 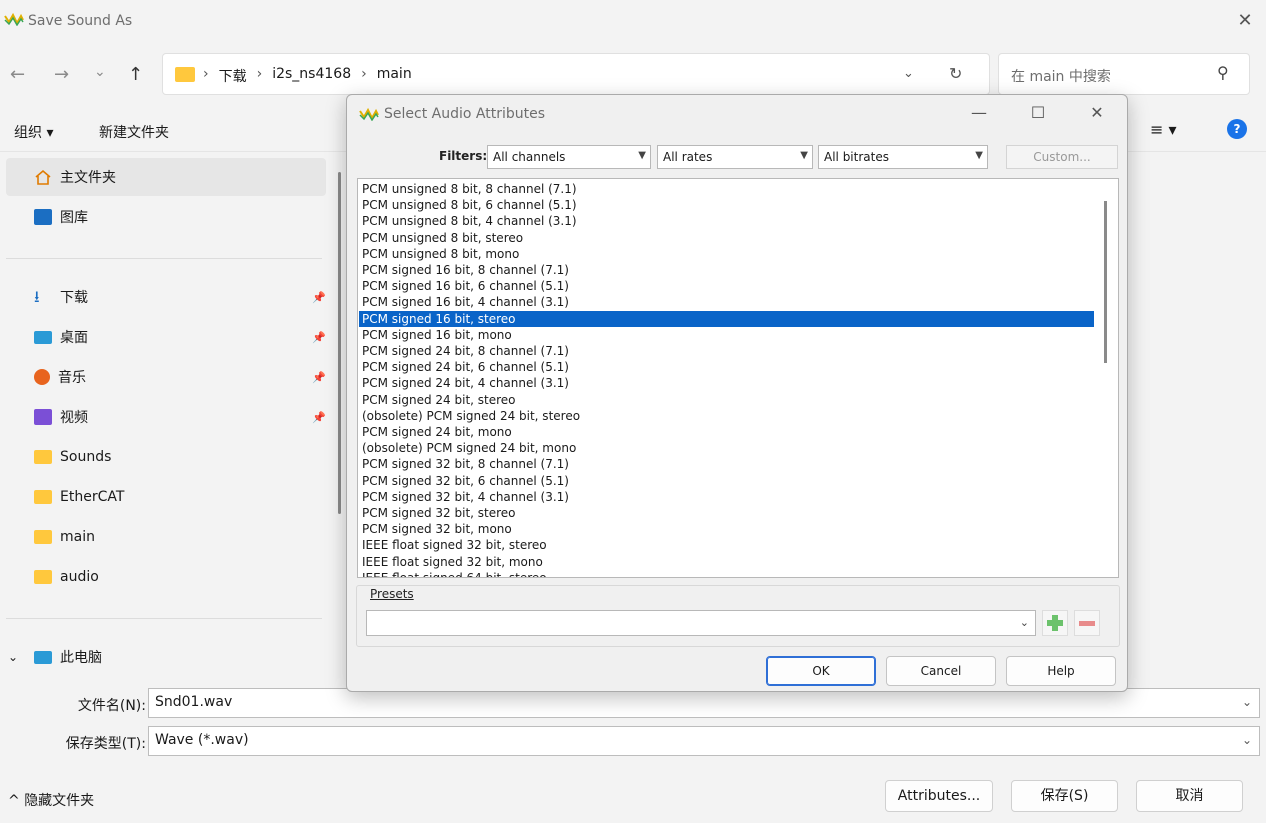 What do you see at coordinates (369, 114) in the screenshot?
I see `app-waveform-icon` at bounding box center [369, 114].